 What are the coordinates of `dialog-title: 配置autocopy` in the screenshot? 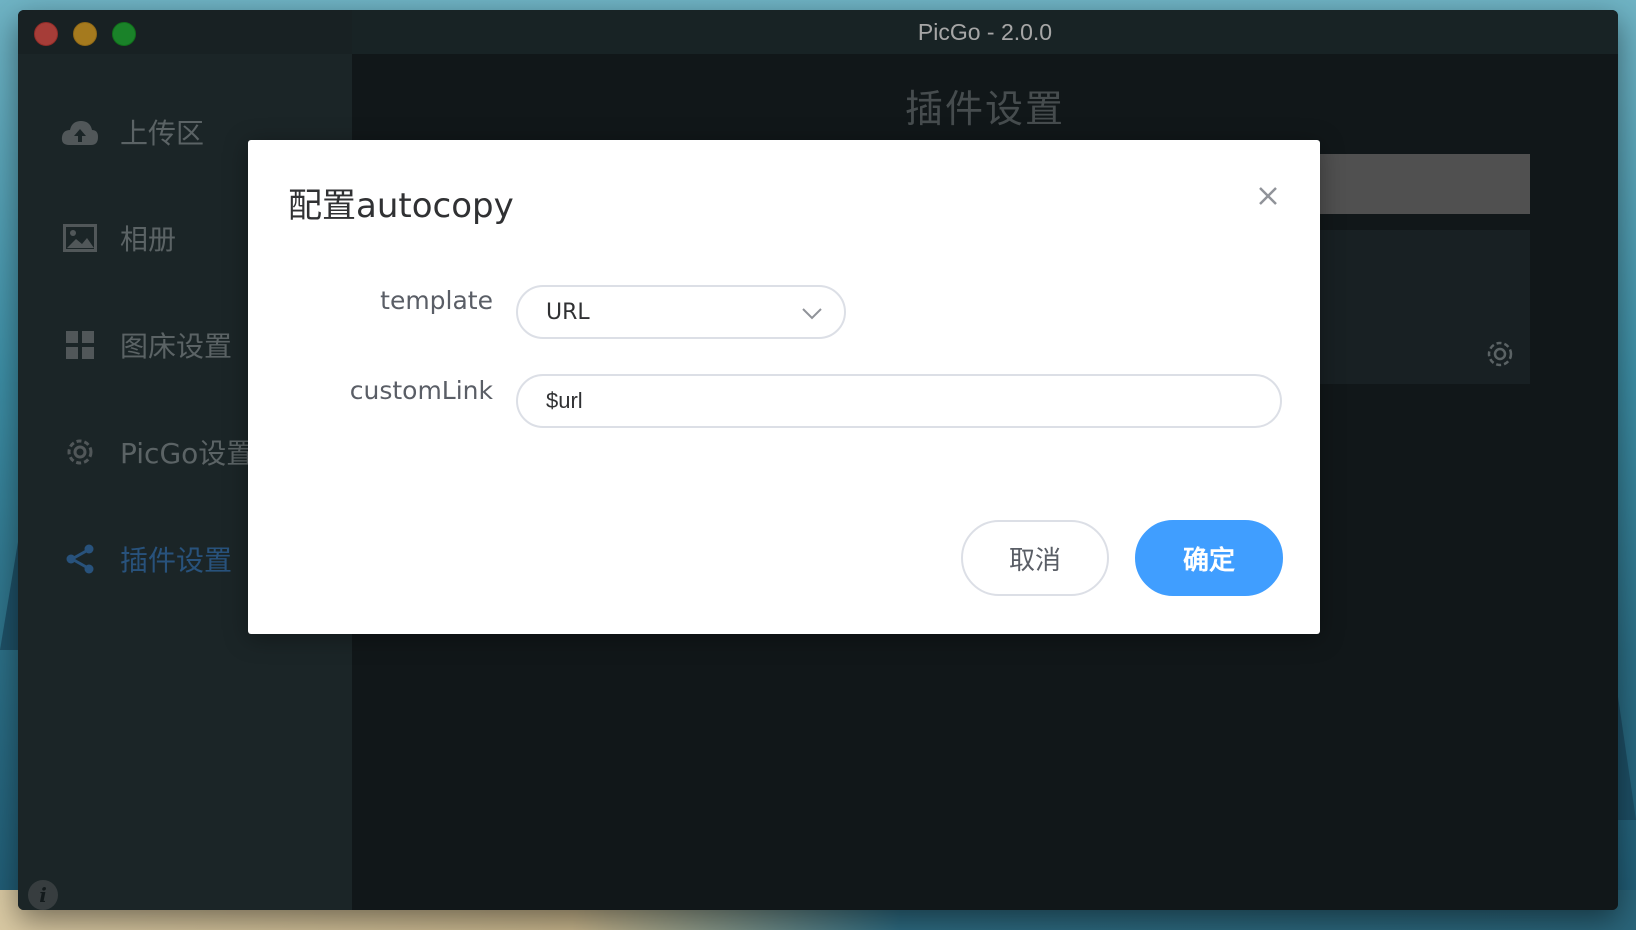 It's located at (401, 206).